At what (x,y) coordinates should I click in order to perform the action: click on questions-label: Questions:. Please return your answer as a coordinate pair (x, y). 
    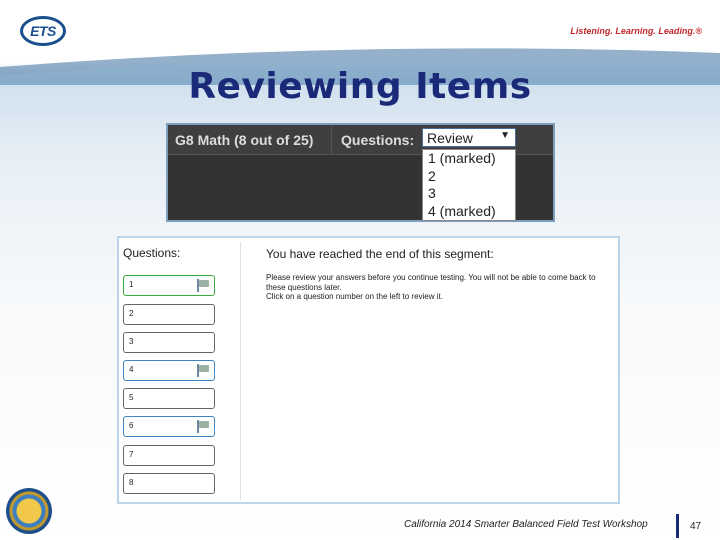
    Looking at the image, I should click on (378, 140).